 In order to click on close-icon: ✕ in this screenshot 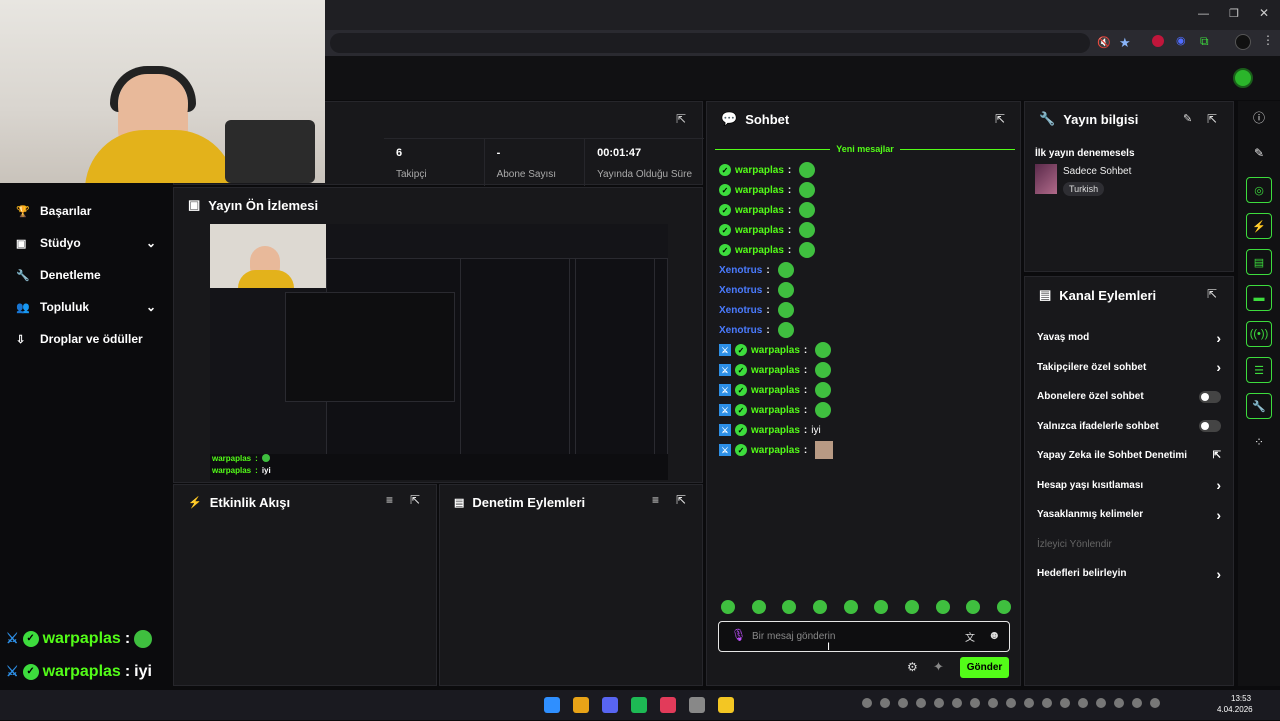, I will do `click(1264, 13)`.